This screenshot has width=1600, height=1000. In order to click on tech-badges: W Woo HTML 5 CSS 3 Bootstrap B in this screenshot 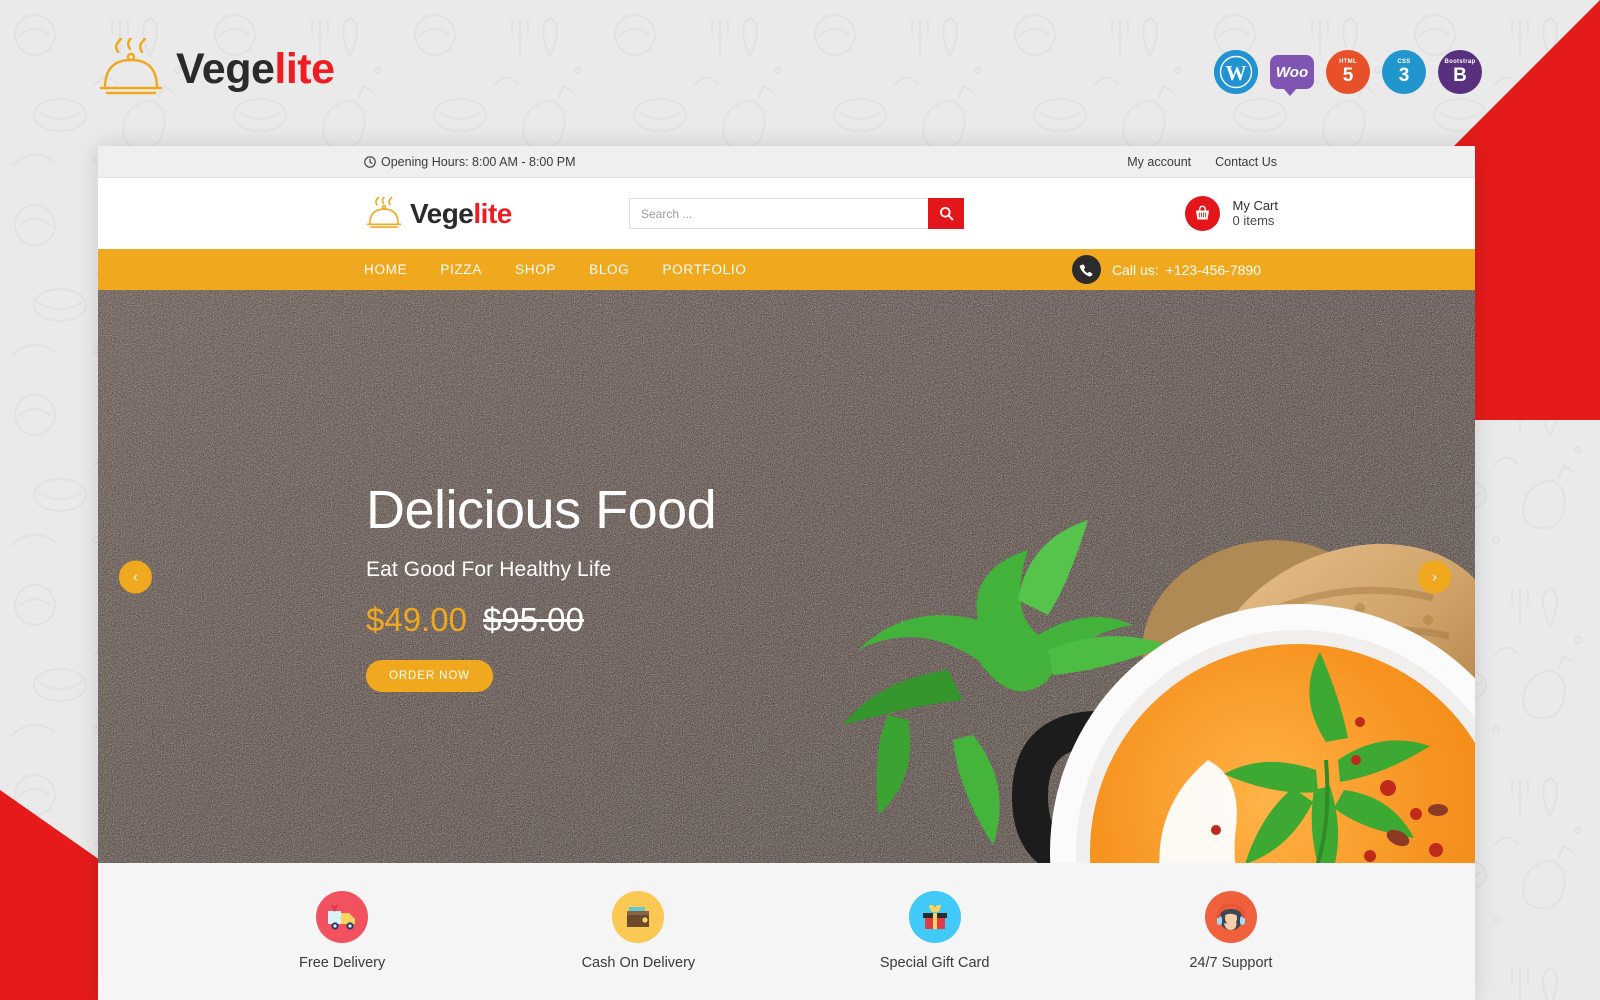, I will do `click(1348, 73)`.